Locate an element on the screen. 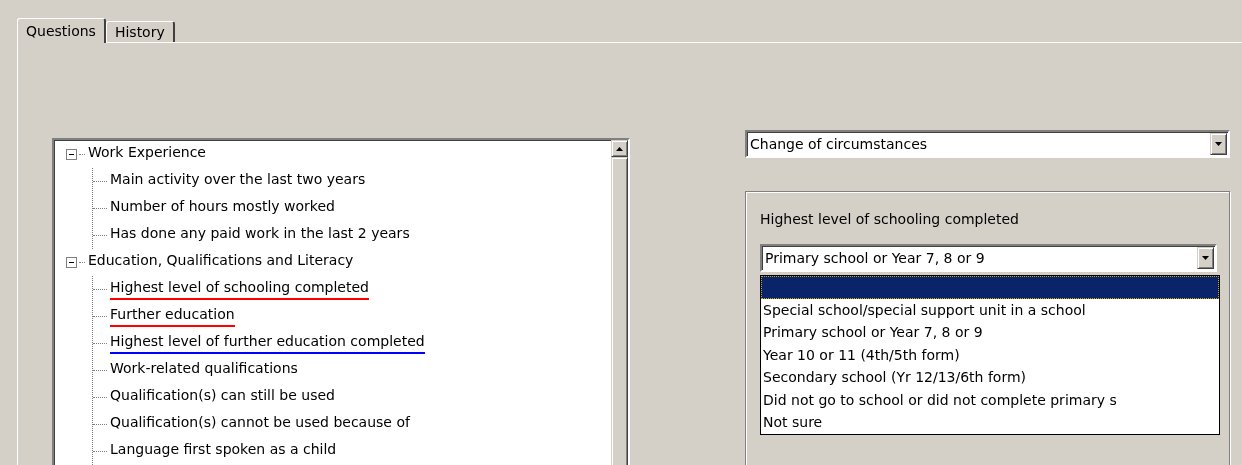  tree-item: Qualification(s) cannot be used because of is located at coordinates (260, 424).